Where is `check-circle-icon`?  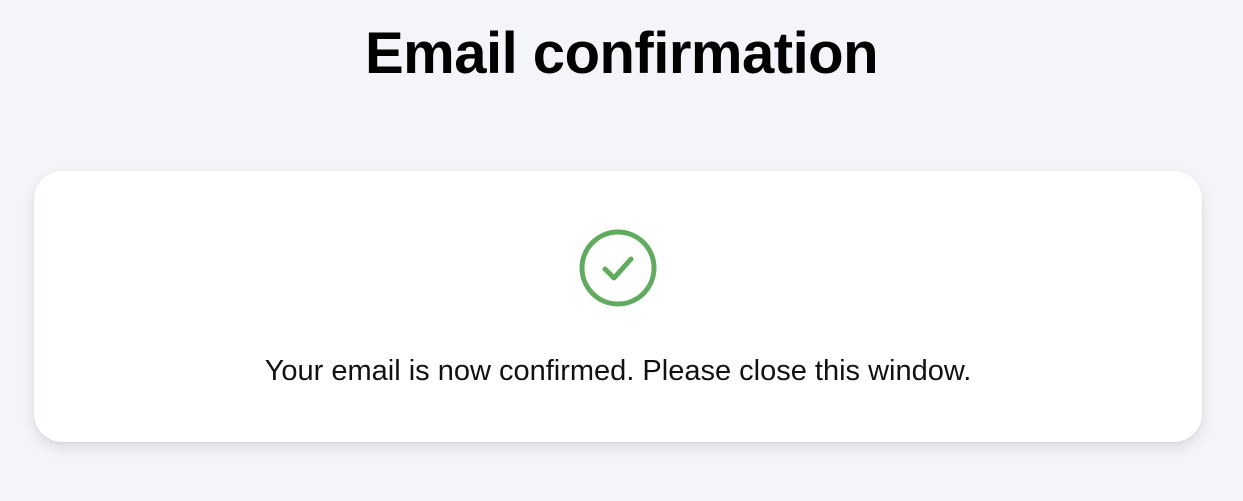 check-circle-icon is located at coordinates (618, 268).